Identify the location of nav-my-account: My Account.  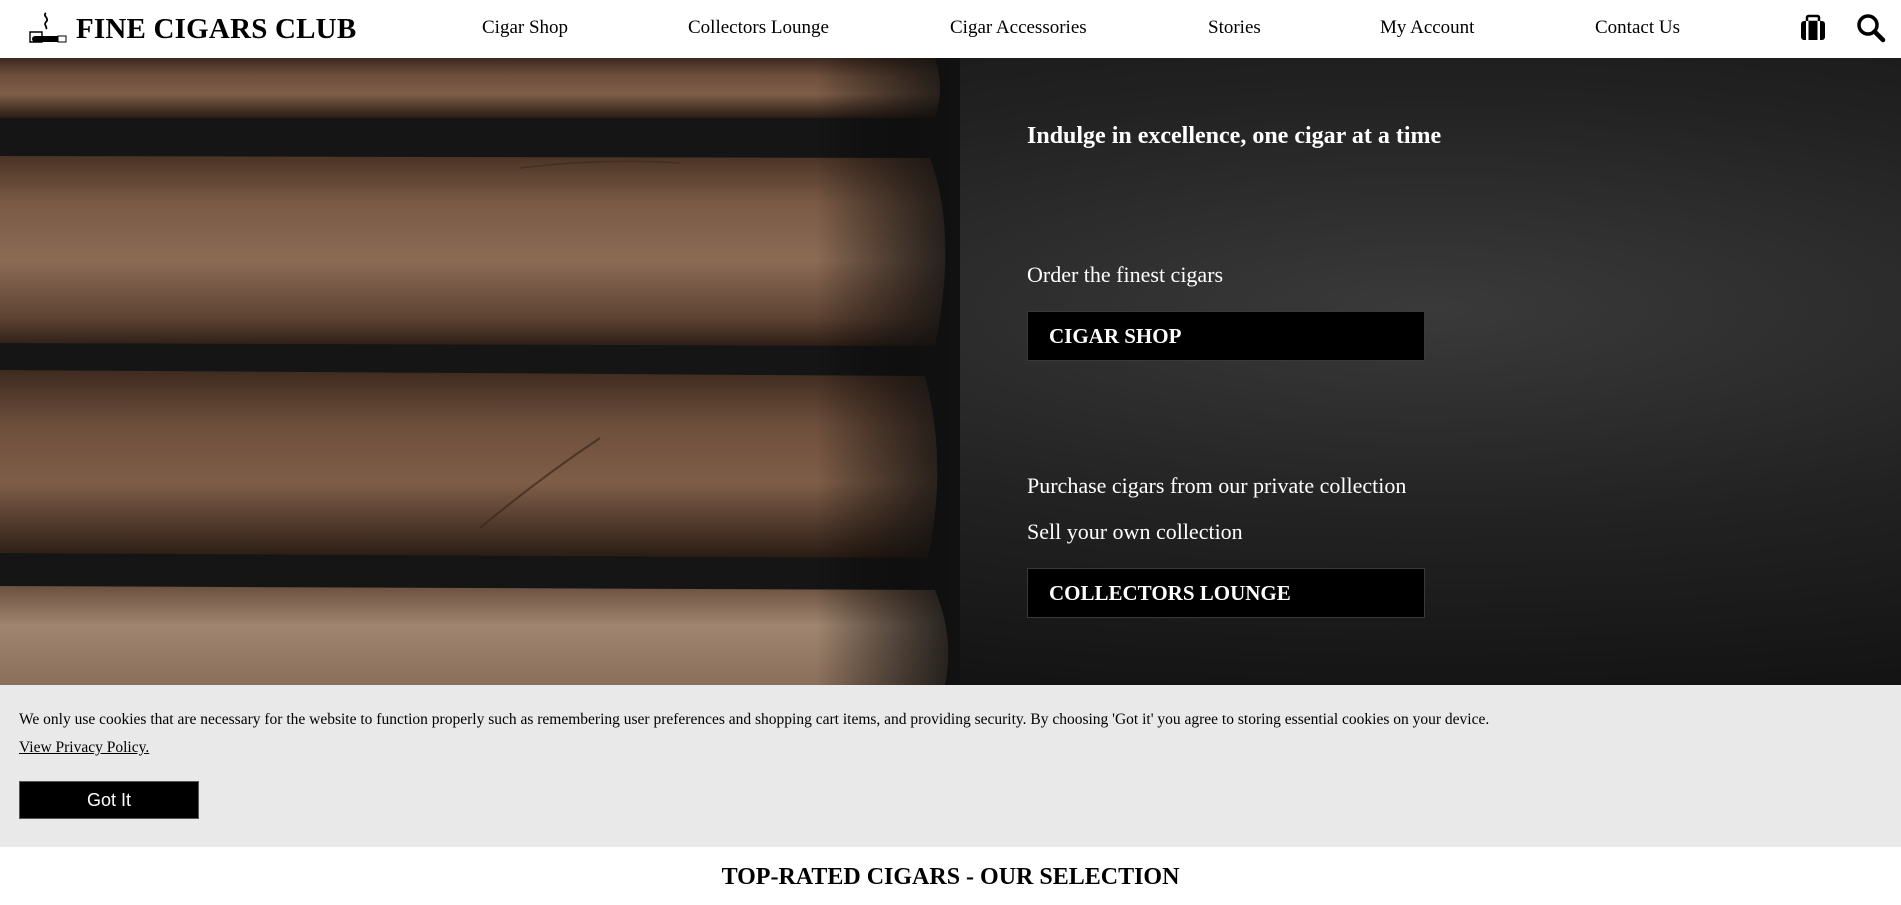
(1427, 28).